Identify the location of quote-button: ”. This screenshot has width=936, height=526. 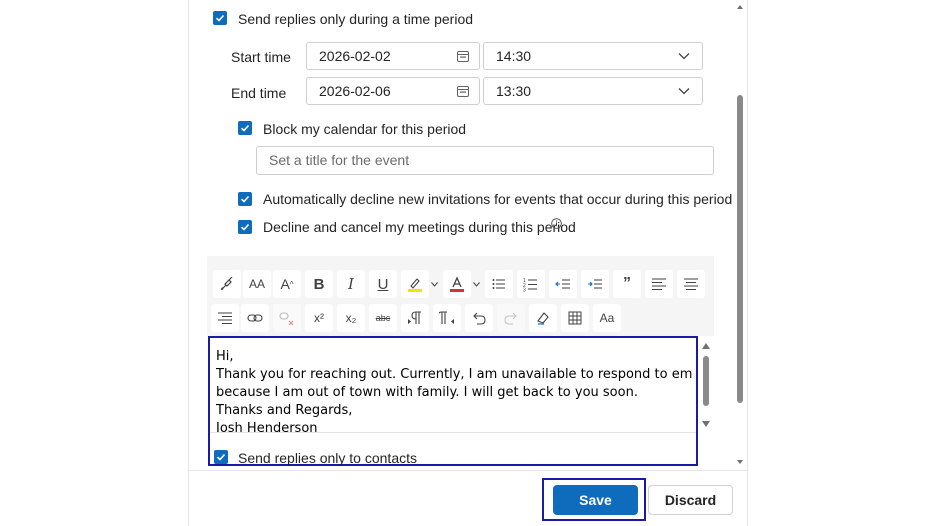
(627, 284).